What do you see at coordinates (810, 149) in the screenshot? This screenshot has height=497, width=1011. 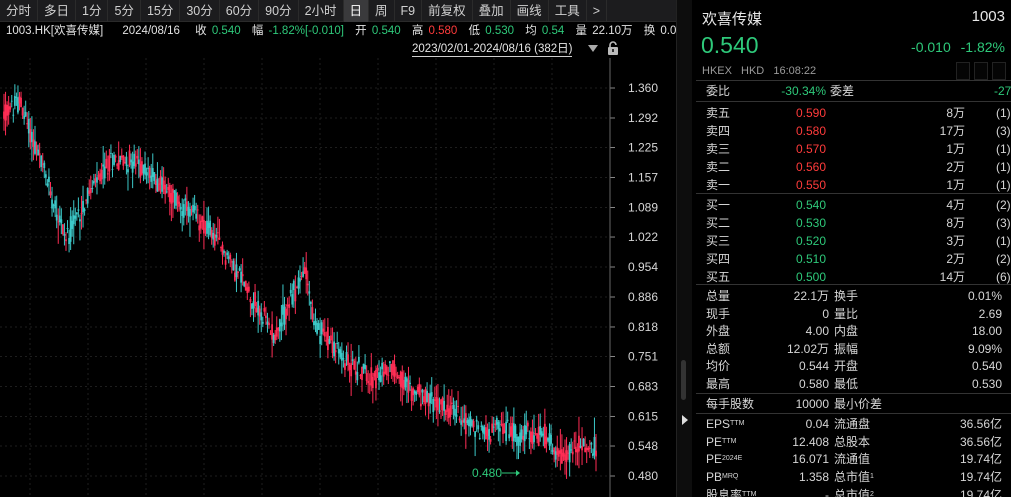 I see `level-price: 0.570` at bounding box center [810, 149].